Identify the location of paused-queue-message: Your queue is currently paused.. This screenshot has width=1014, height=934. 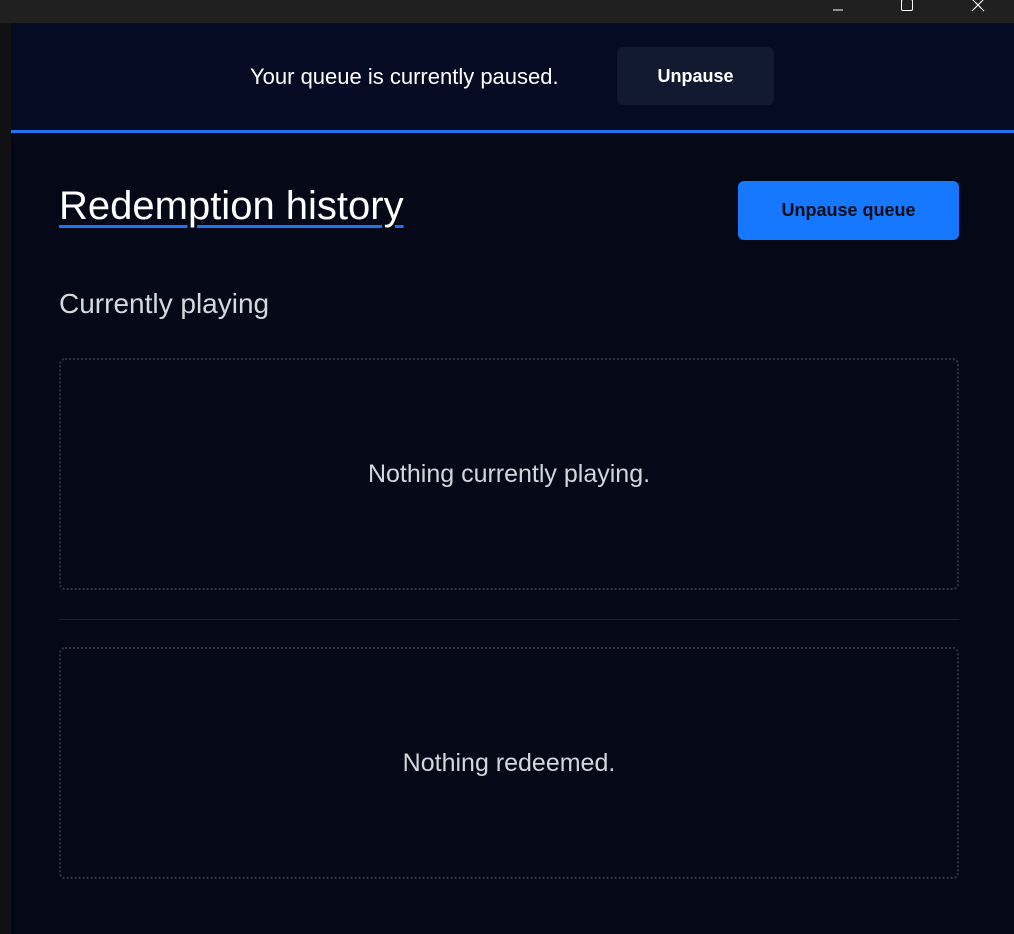
(404, 76).